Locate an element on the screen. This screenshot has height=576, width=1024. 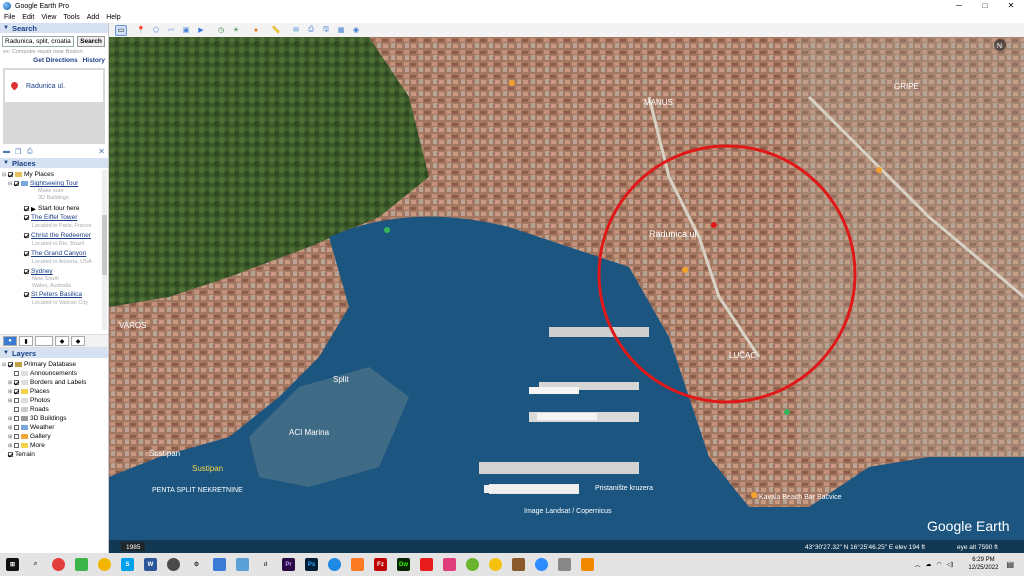
acrobat-icon is located at coordinates (426, 564).